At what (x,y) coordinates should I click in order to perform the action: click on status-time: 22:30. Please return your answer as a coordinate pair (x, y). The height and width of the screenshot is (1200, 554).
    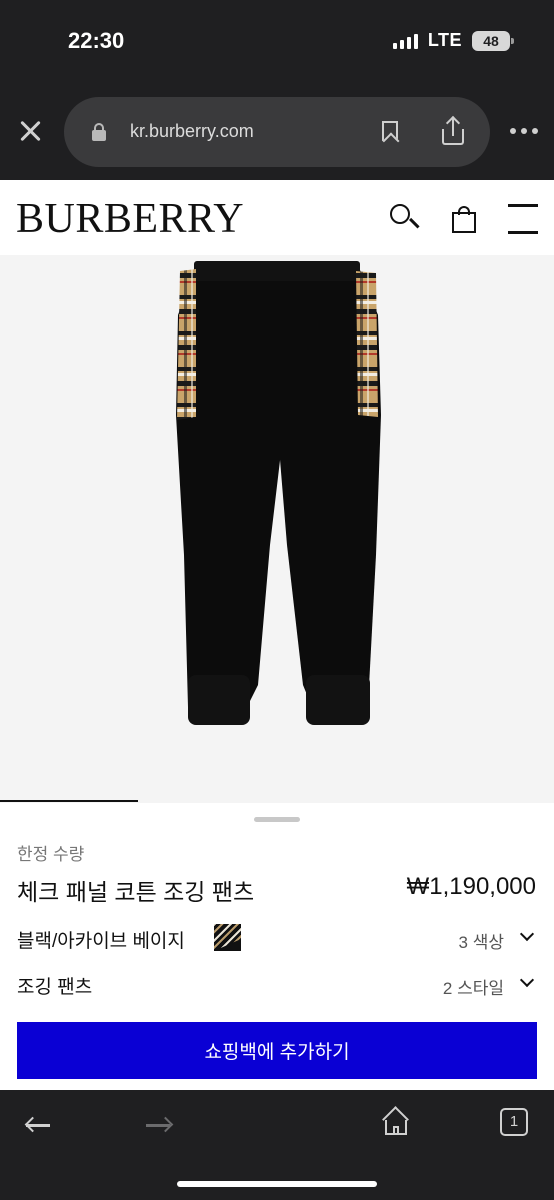
    Looking at the image, I should click on (96, 40).